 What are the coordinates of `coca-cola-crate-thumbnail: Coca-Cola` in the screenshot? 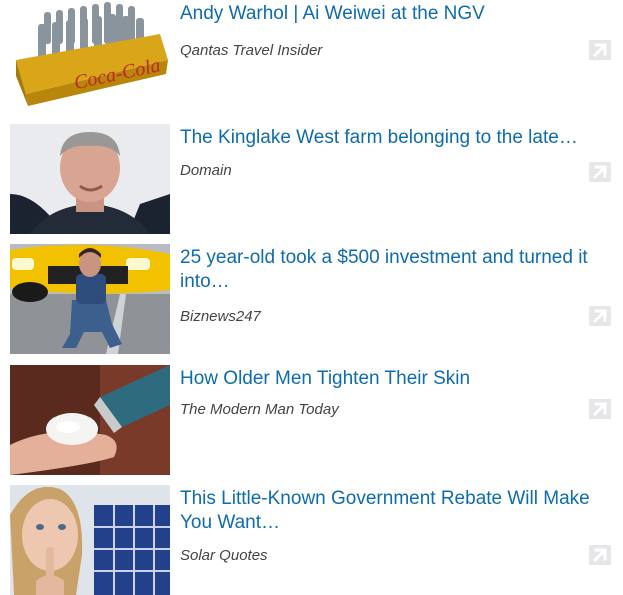 It's located at (90, 55).